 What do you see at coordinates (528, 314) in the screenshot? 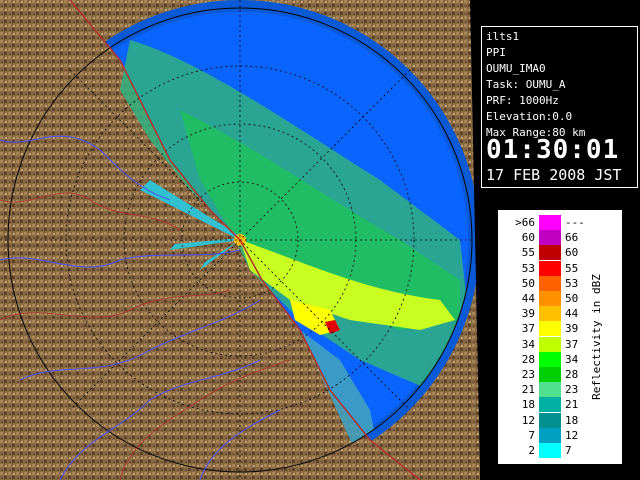
I see `legend-low-value: 39` at bounding box center [528, 314].